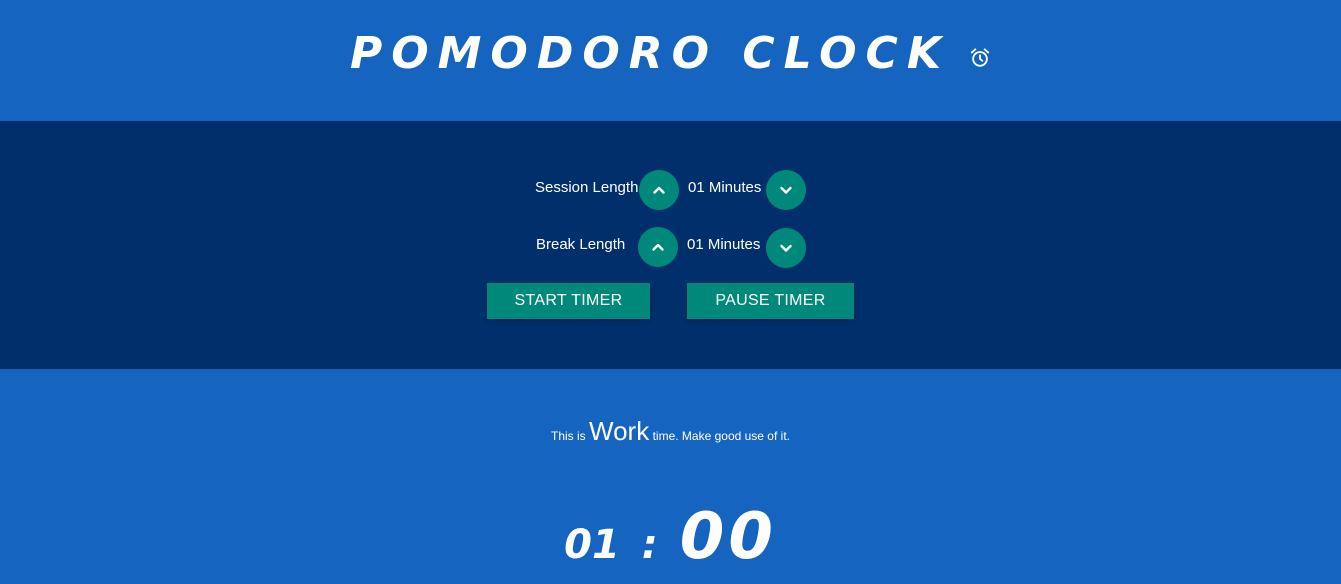 This screenshot has height=584, width=1341. I want to click on break-length-label: Break Length, so click(581, 244).